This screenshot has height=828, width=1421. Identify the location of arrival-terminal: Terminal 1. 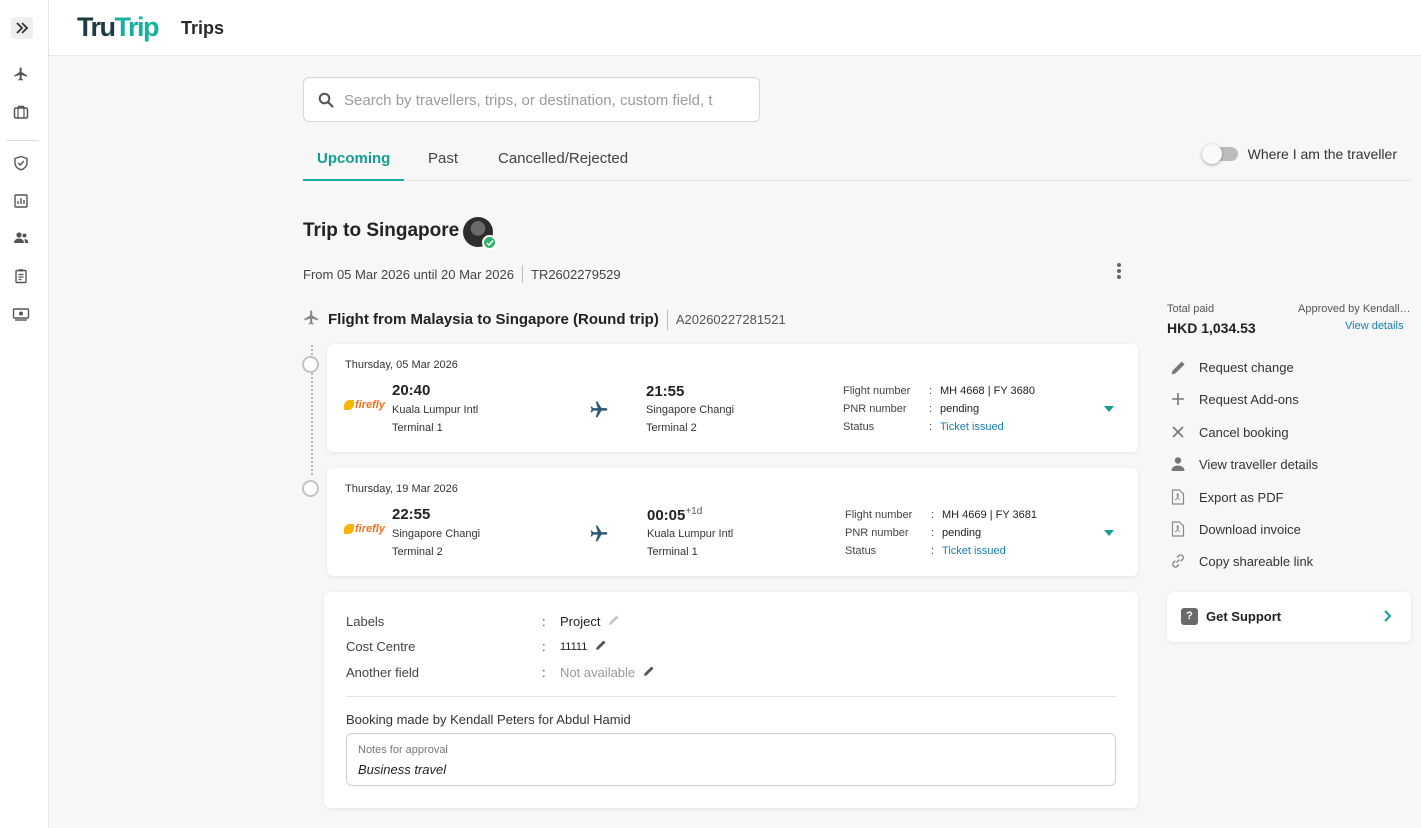
(672, 552).